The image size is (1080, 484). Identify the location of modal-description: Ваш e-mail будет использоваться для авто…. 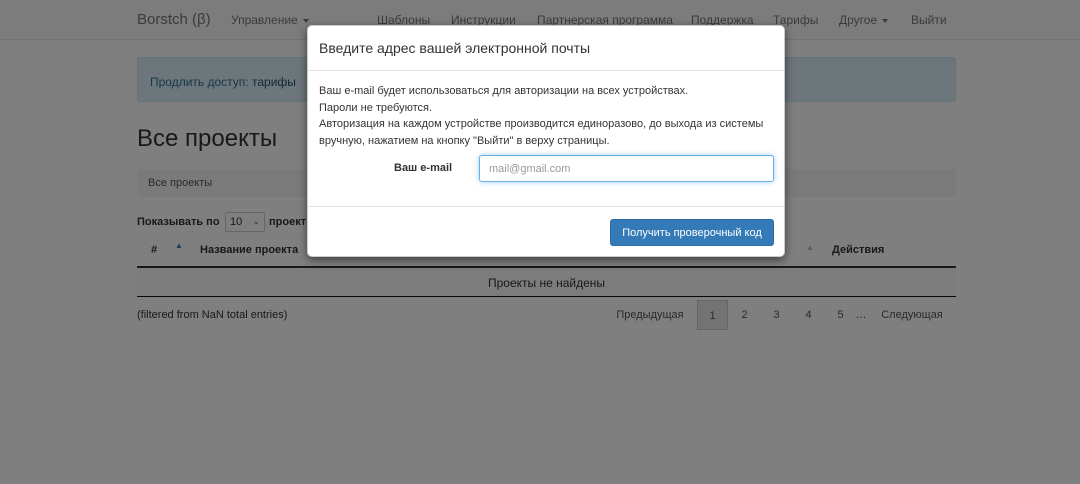
(547, 116).